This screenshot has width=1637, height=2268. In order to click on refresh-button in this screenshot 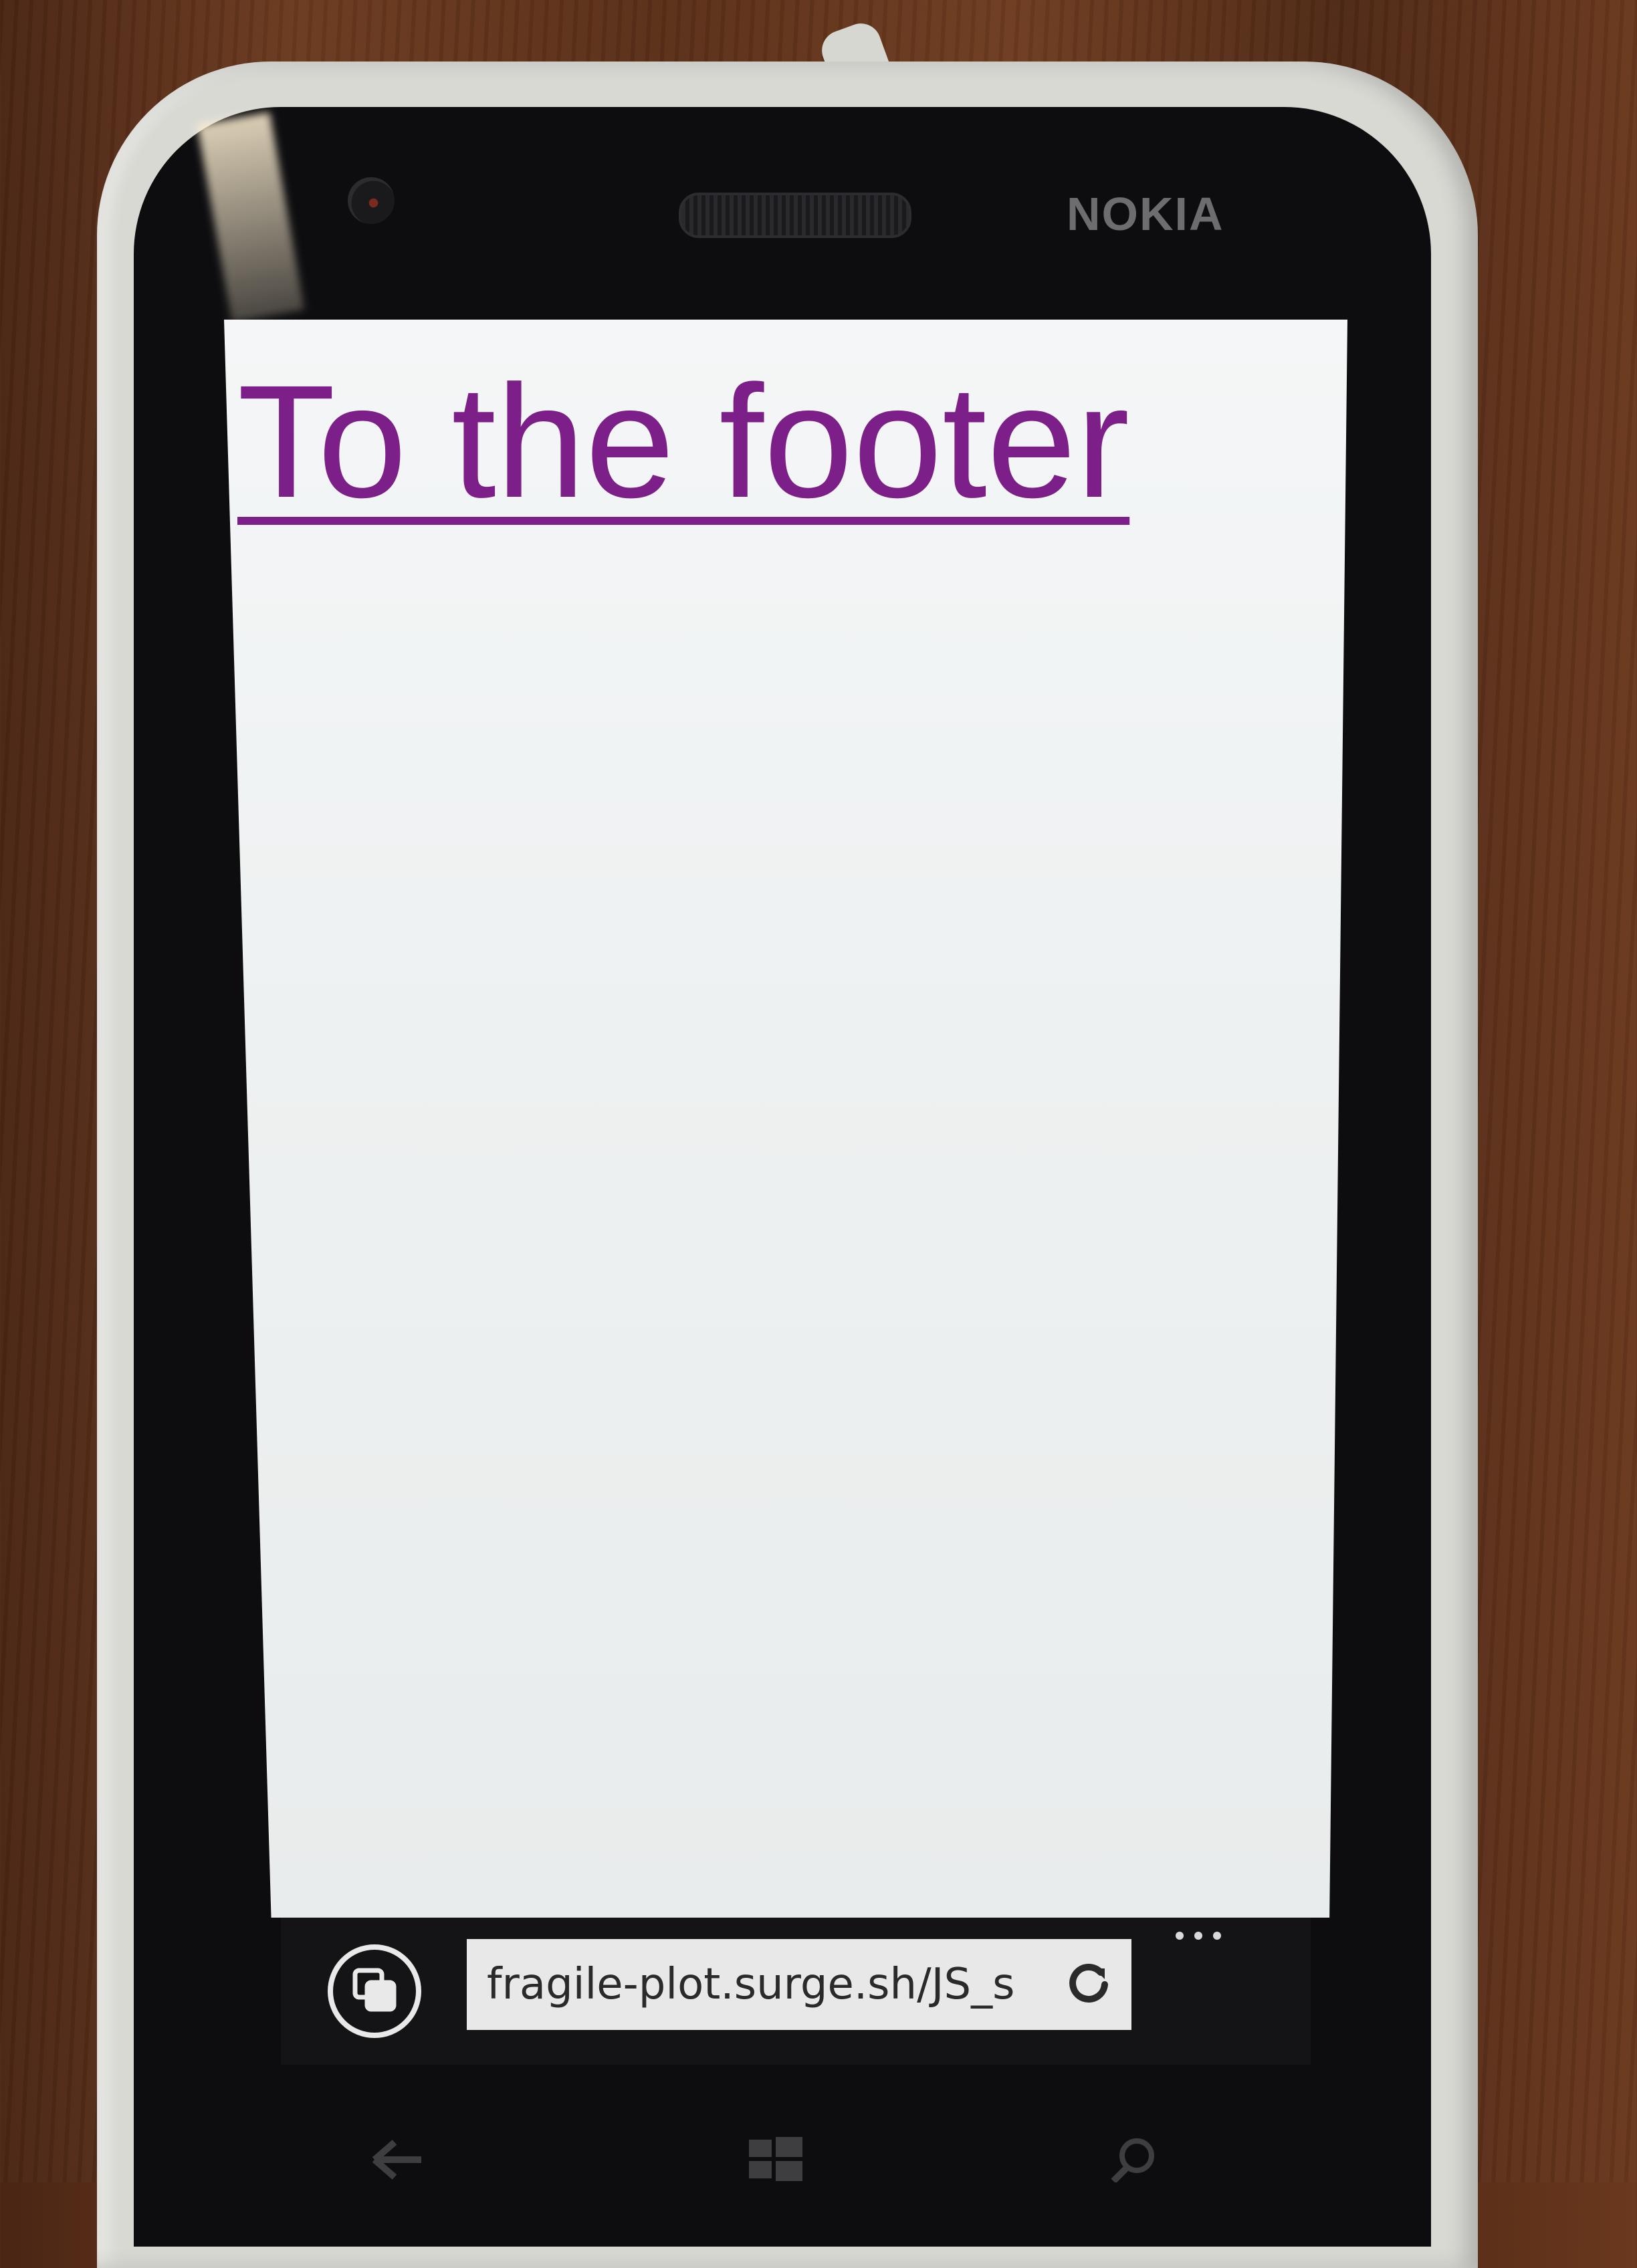, I will do `click(1089, 1984)`.